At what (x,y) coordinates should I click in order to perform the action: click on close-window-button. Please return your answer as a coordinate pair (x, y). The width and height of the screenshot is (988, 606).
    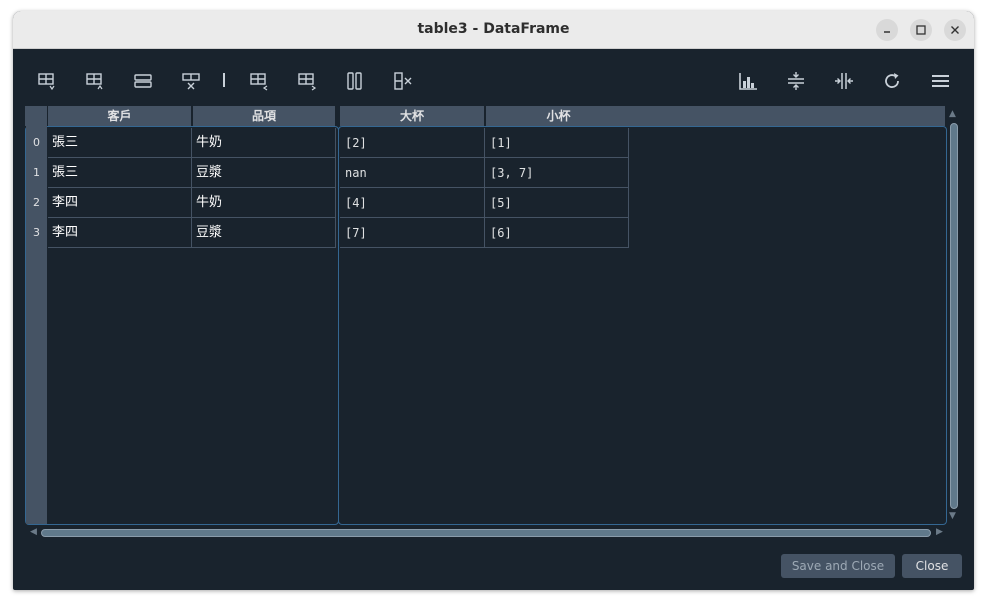
    Looking at the image, I should click on (955, 30).